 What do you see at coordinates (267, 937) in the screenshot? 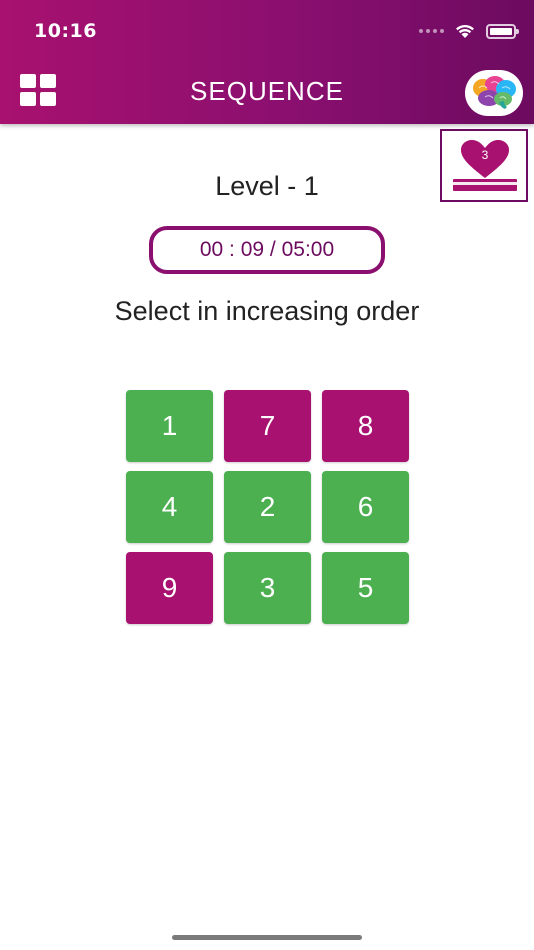
I see `home-indicator` at bounding box center [267, 937].